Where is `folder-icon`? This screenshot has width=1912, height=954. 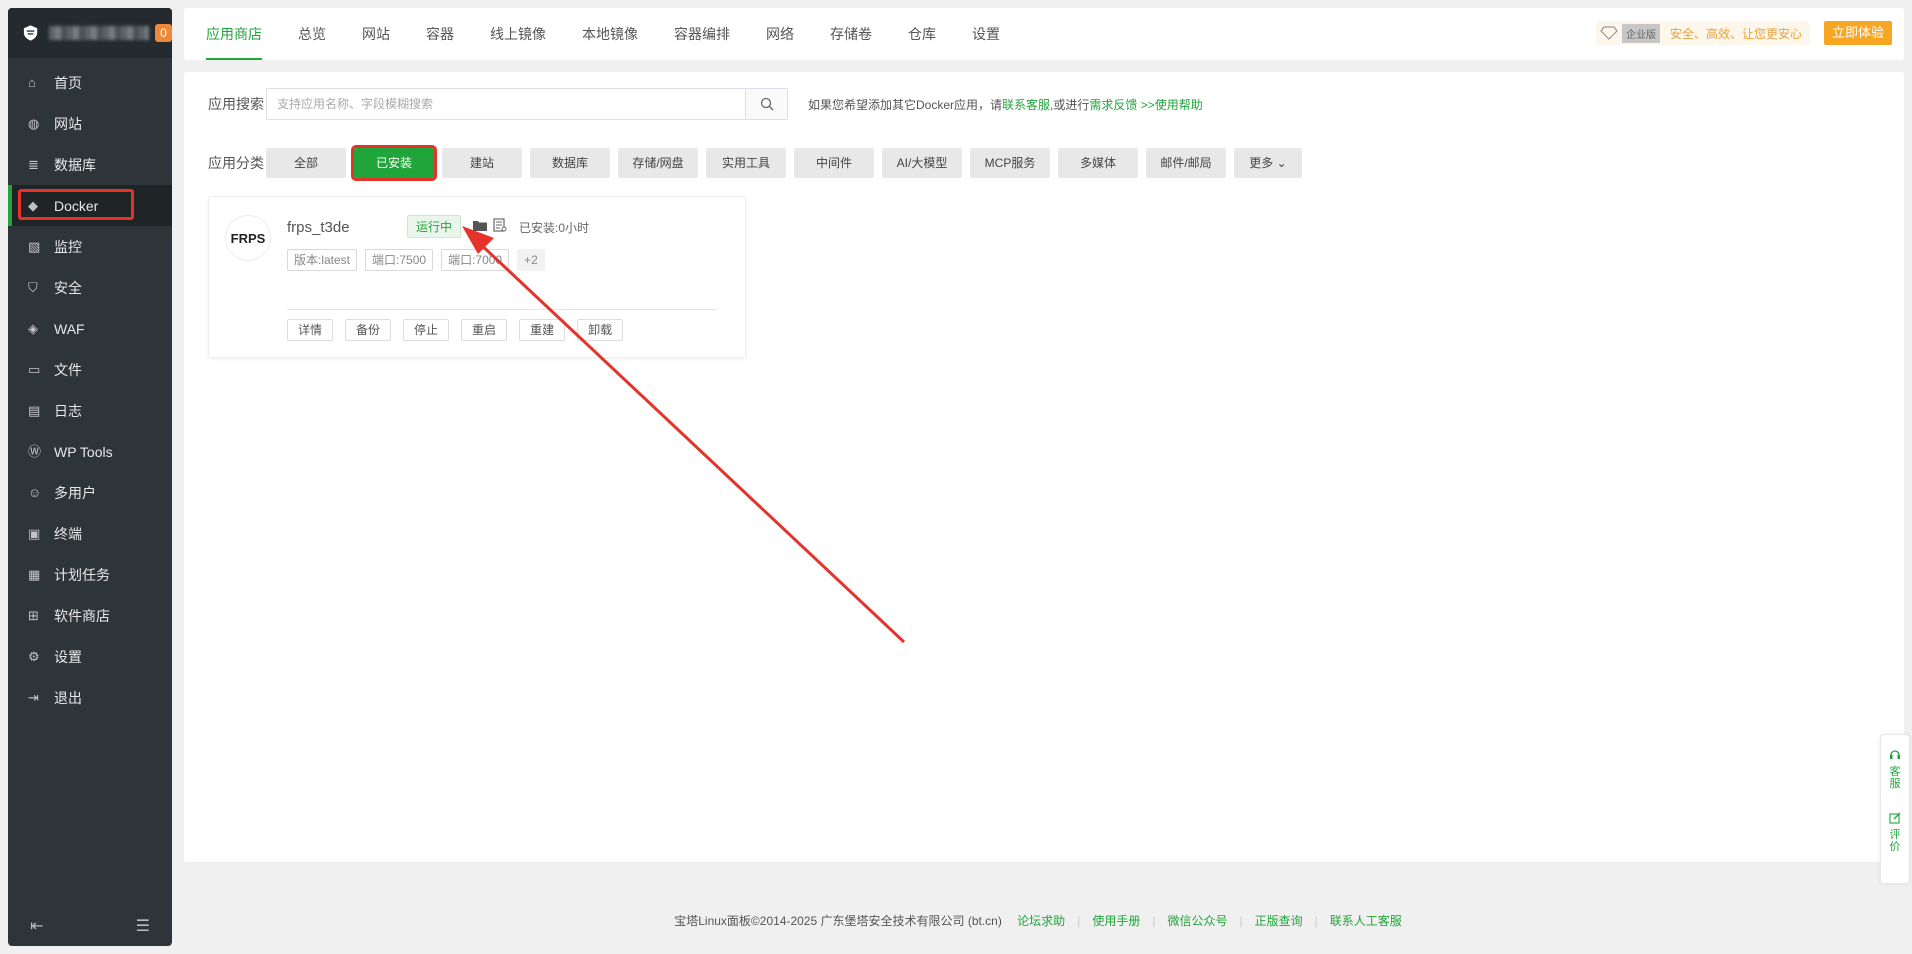 folder-icon is located at coordinates (480, 225).